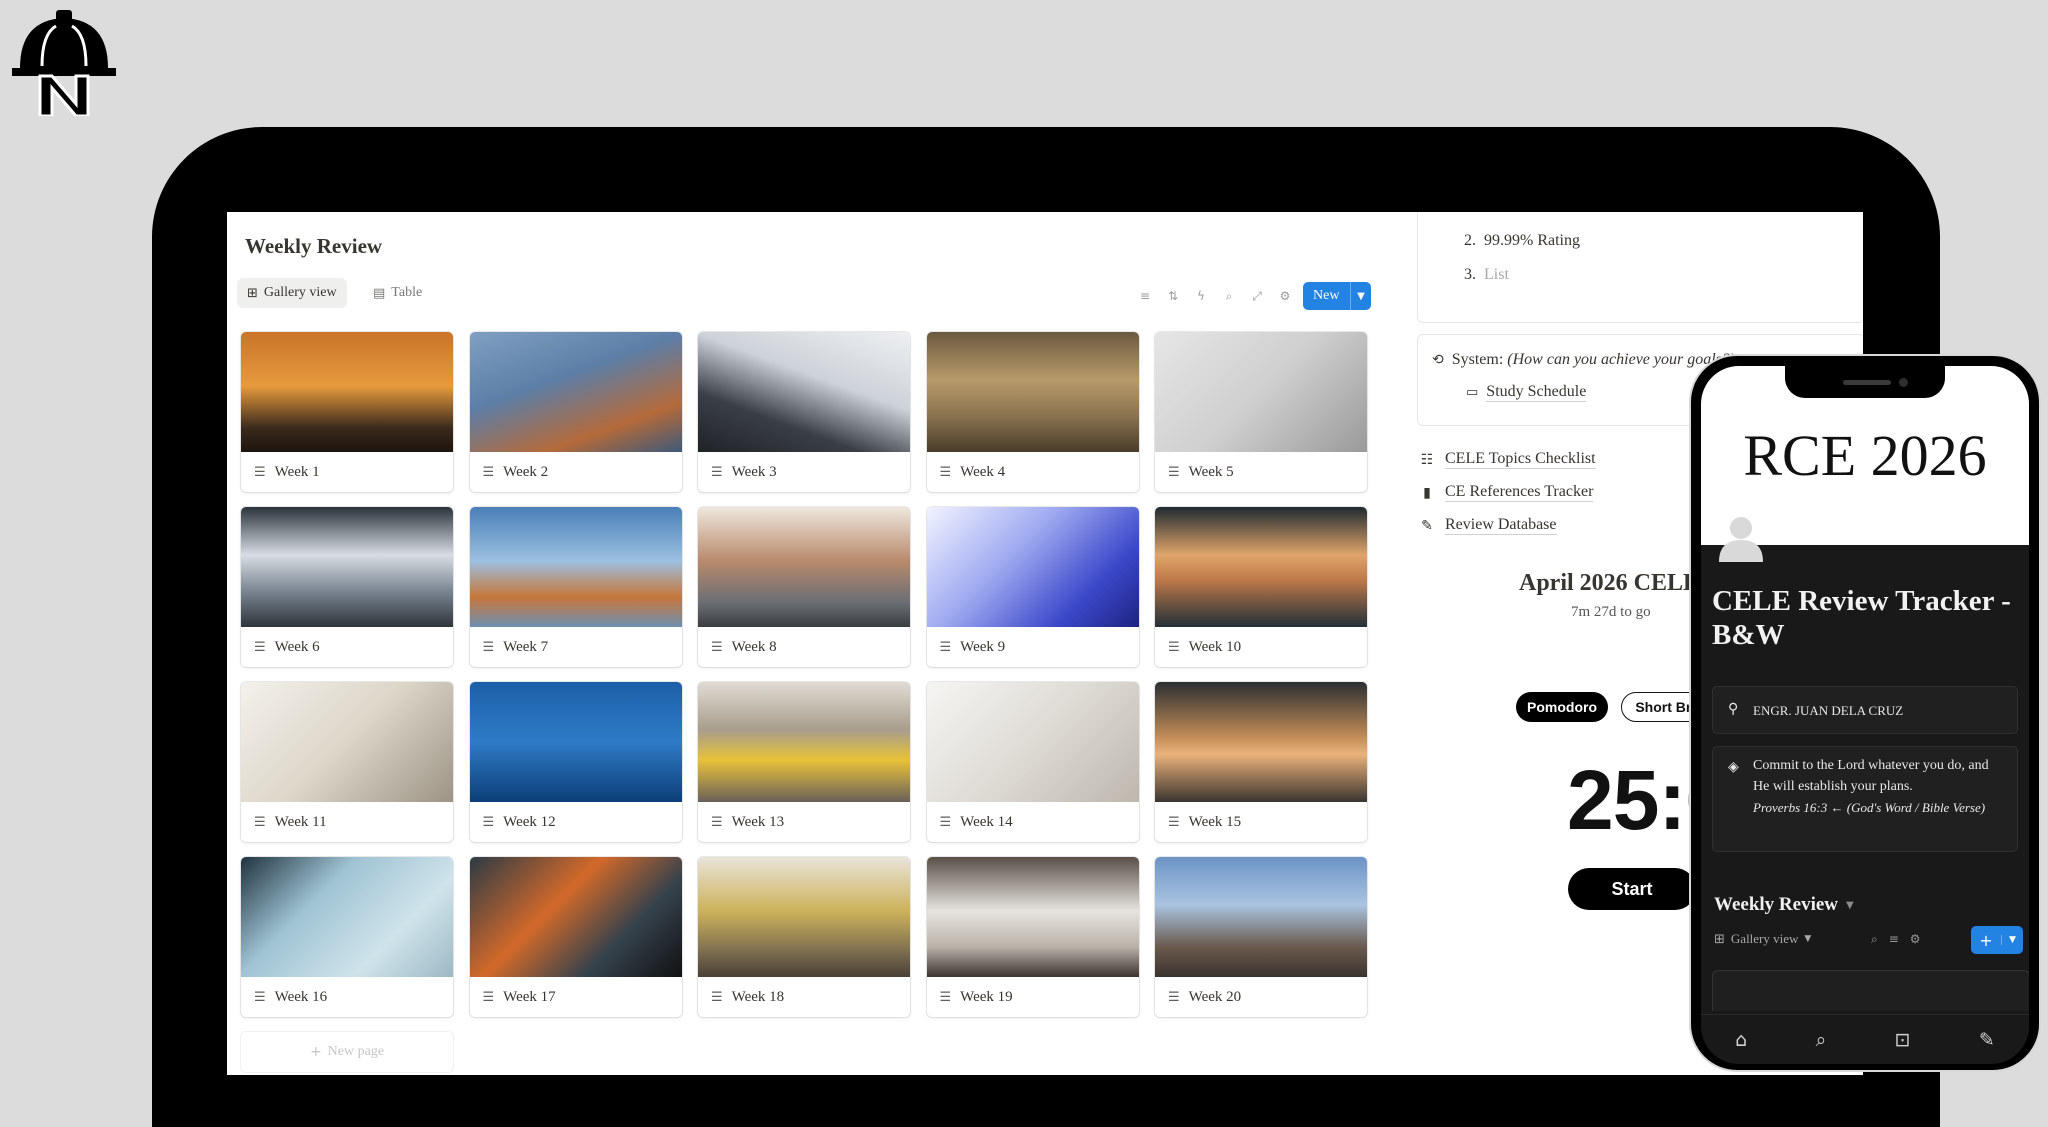  Describe the element at coordinates (1032, 412) in the screenshot. I see `gallery-card: ☰ Week 4` at that location.